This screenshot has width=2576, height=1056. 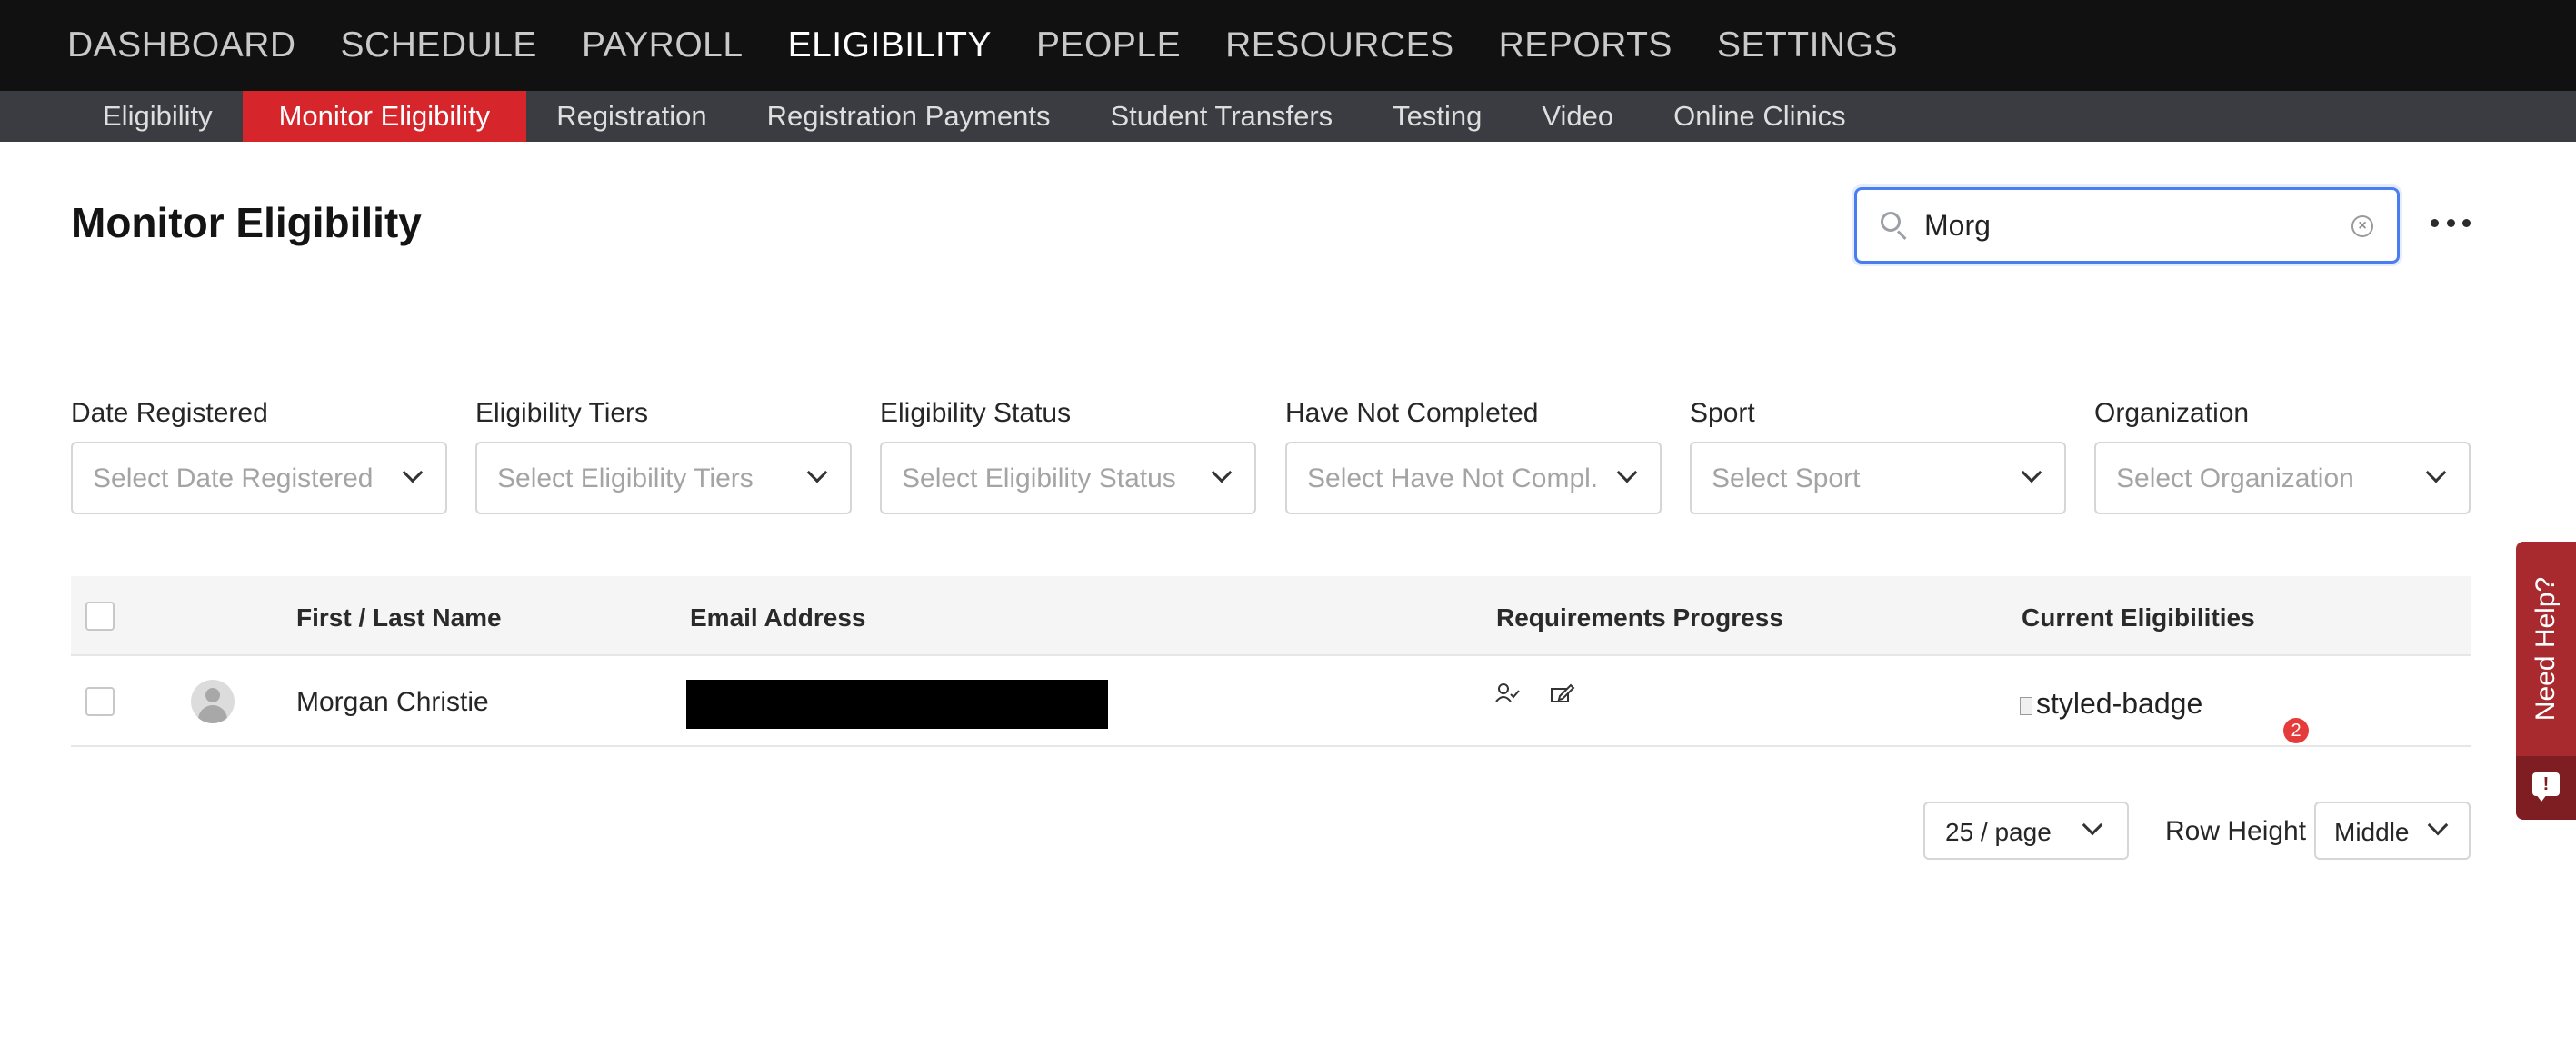 I want to click on filter-date-registered: Date Registered Select Date Registered, so click(x=259, y=456).